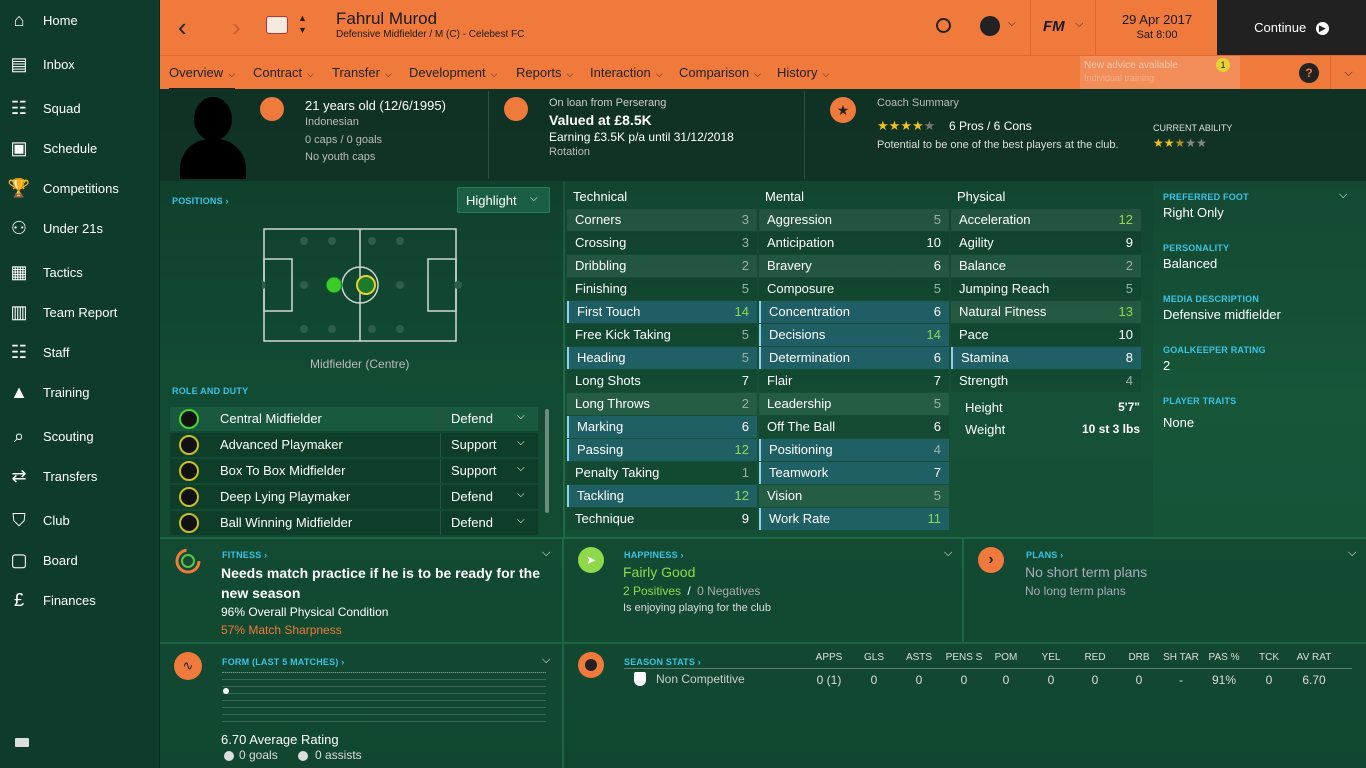  What do you see at coordinates (1046, 335) in the screenshot?
I see `attribute-row: Pace 10` at bounding box center [1046, 335].